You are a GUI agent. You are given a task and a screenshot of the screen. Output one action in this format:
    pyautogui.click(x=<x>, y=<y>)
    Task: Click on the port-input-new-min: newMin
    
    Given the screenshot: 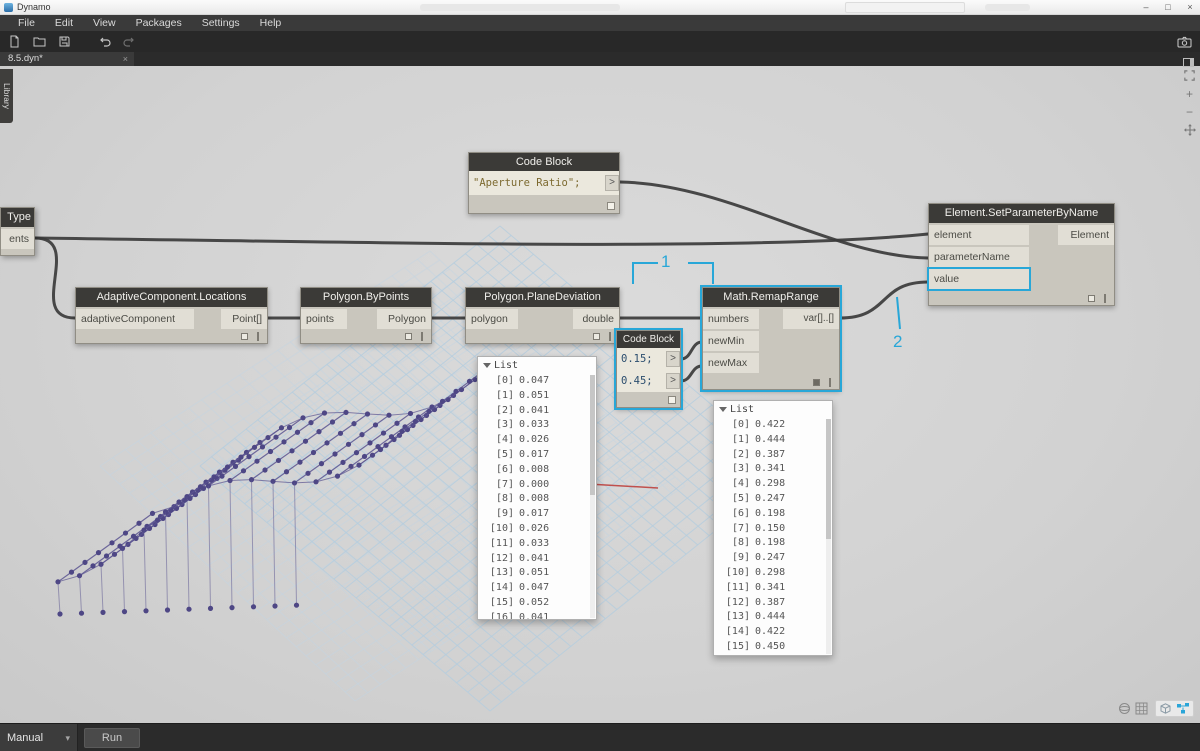 What is the action you would take?
    pyautogui.click(x=731, y=341)
    